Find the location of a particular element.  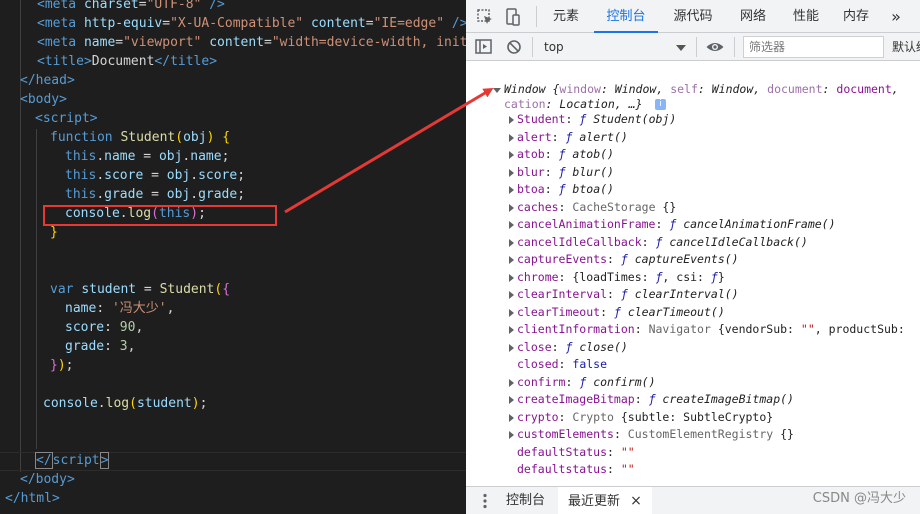

console-token: btoa is located at coordinates (531, 189).